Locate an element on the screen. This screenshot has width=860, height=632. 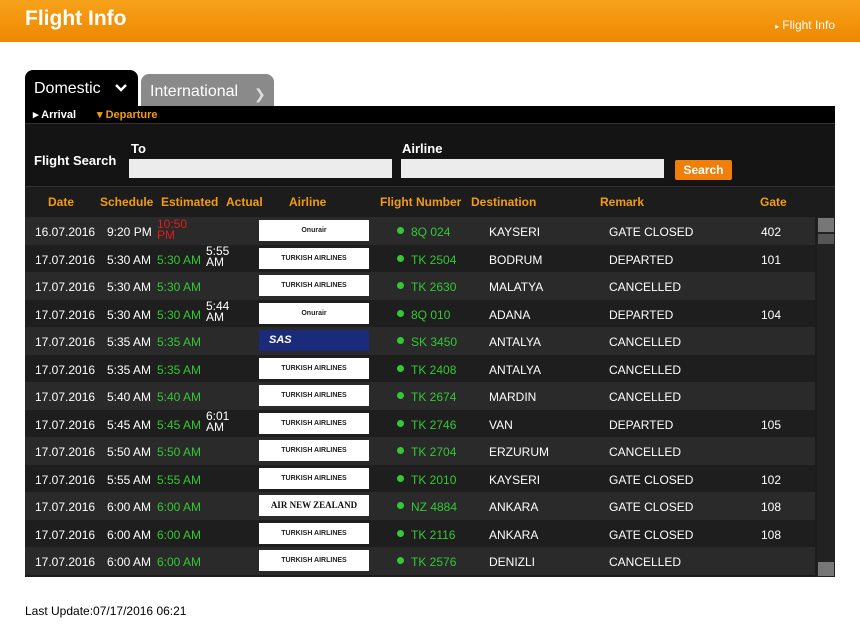
subtab-departure-label: Departure is located at coordinates (132, 115).